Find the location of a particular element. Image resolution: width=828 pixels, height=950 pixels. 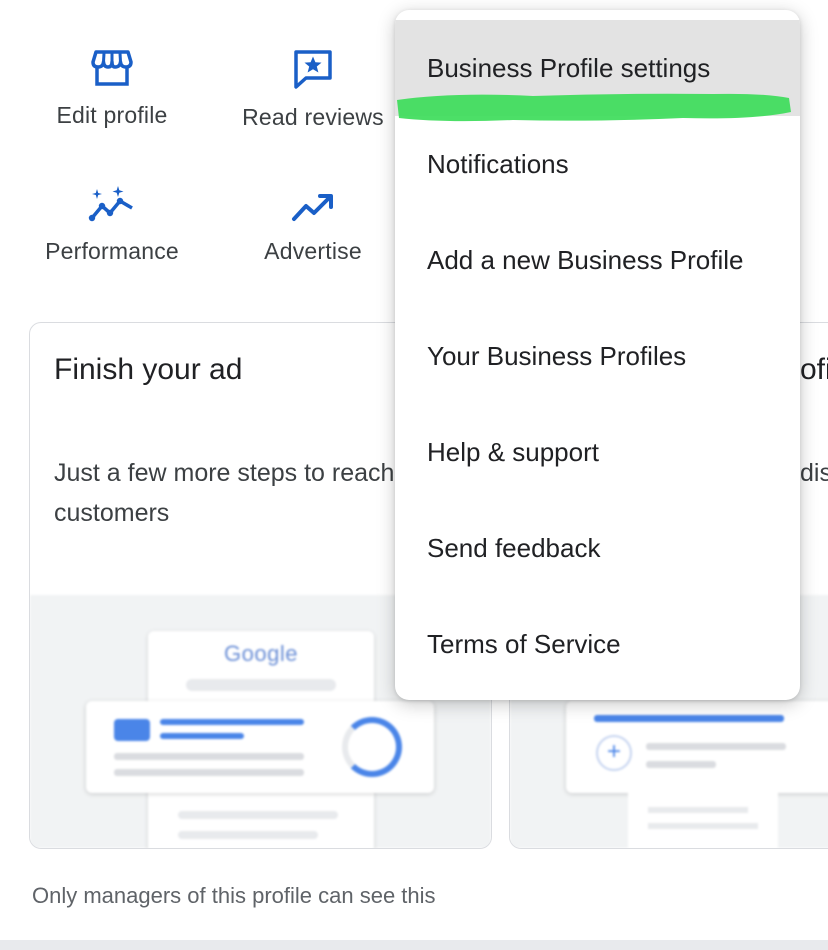

menu-item-help-support: Help & support is located at coordinates (597, 452).